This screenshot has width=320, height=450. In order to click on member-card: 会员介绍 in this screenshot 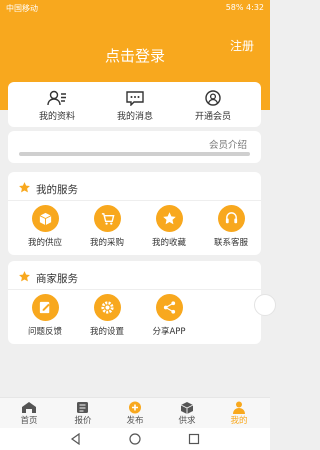, I will do `click(134, 147)`.